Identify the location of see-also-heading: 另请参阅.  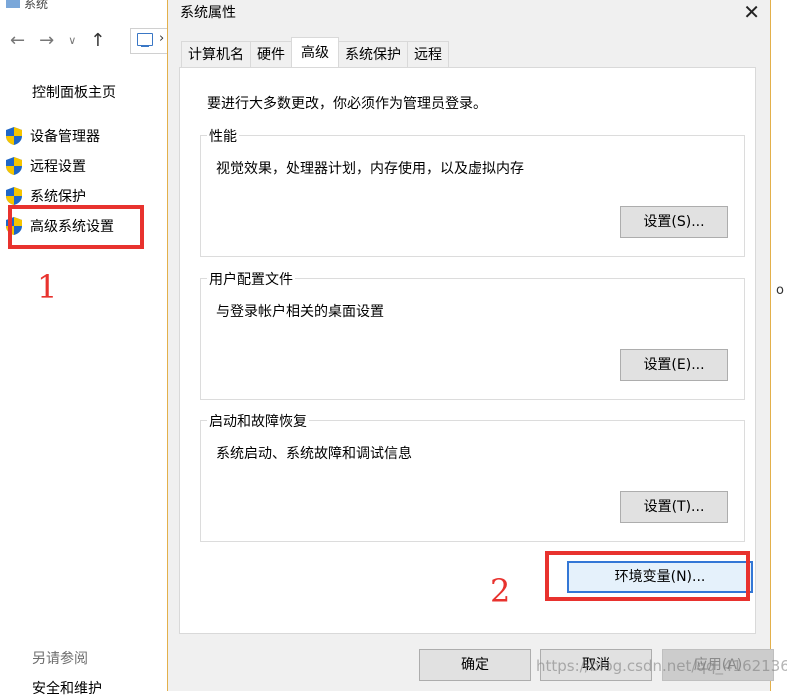
(60, 659).